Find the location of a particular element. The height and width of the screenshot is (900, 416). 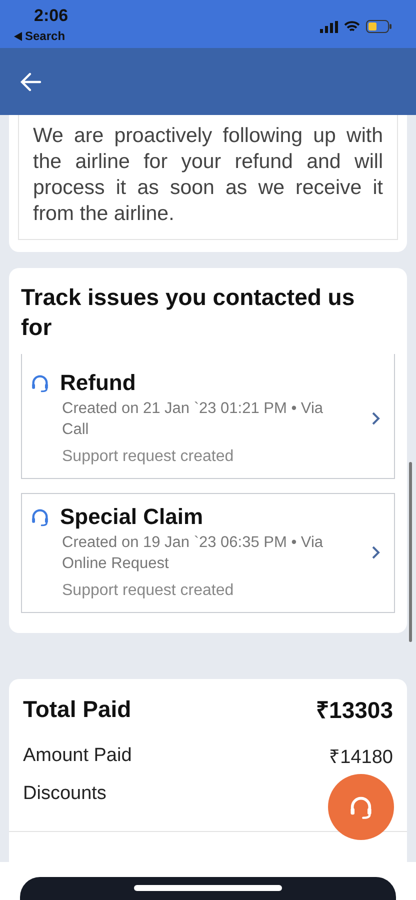

issue-item: Refund Created on 21 Jan `23 01:21 PM • Via Call Support request created is located at coordinates (208, 416).